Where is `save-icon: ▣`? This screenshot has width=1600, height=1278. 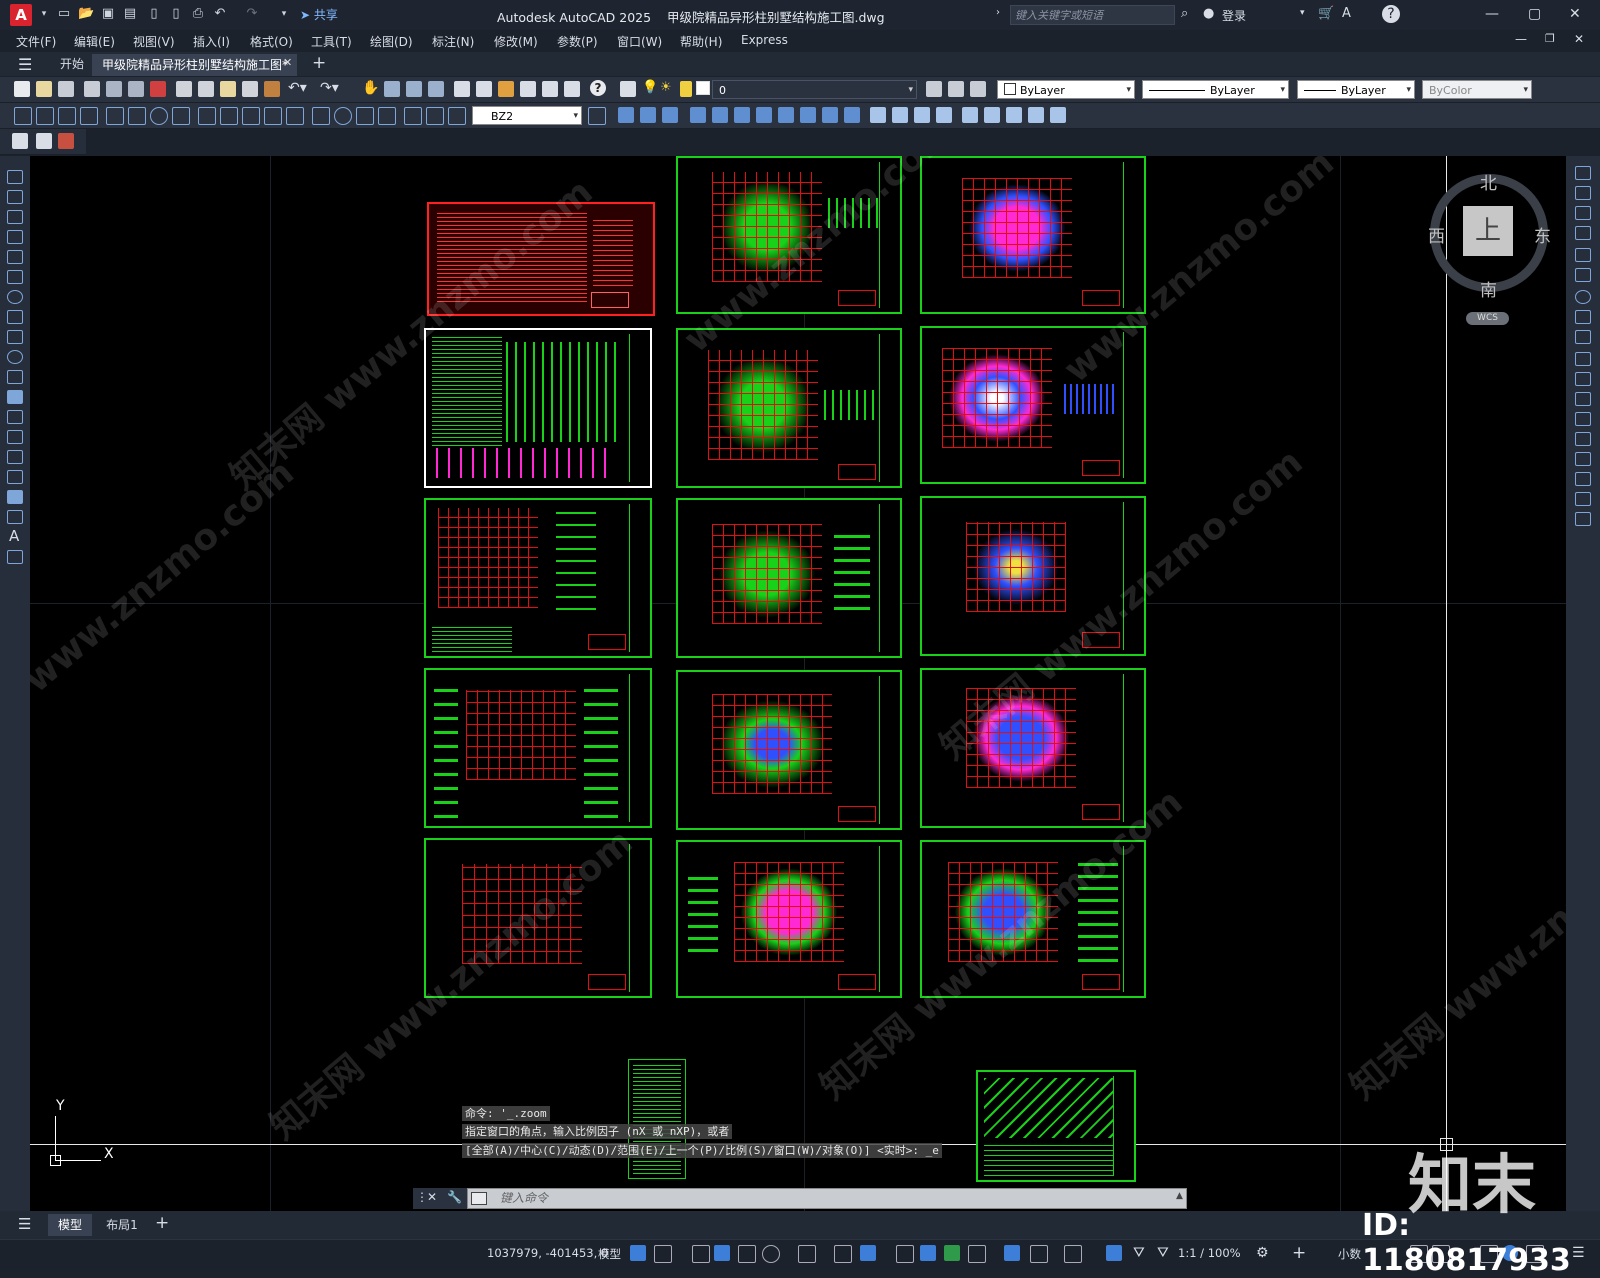
save-icon: ▣ is located at coordinates (108, 14).